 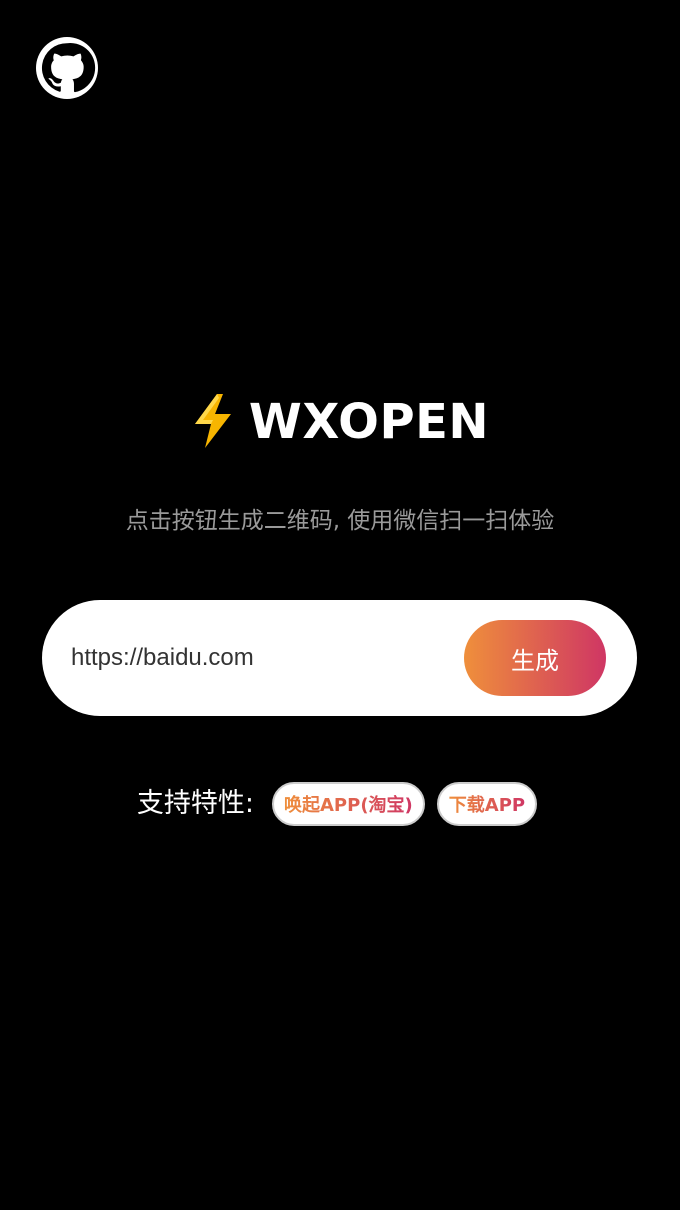 What do you see at coordinates (340, 521) in the screenshot?
I see `page-subtitle: 点击按钮生成二维码, 使用微信扫一扫体验` at bounding box center [340, 521].